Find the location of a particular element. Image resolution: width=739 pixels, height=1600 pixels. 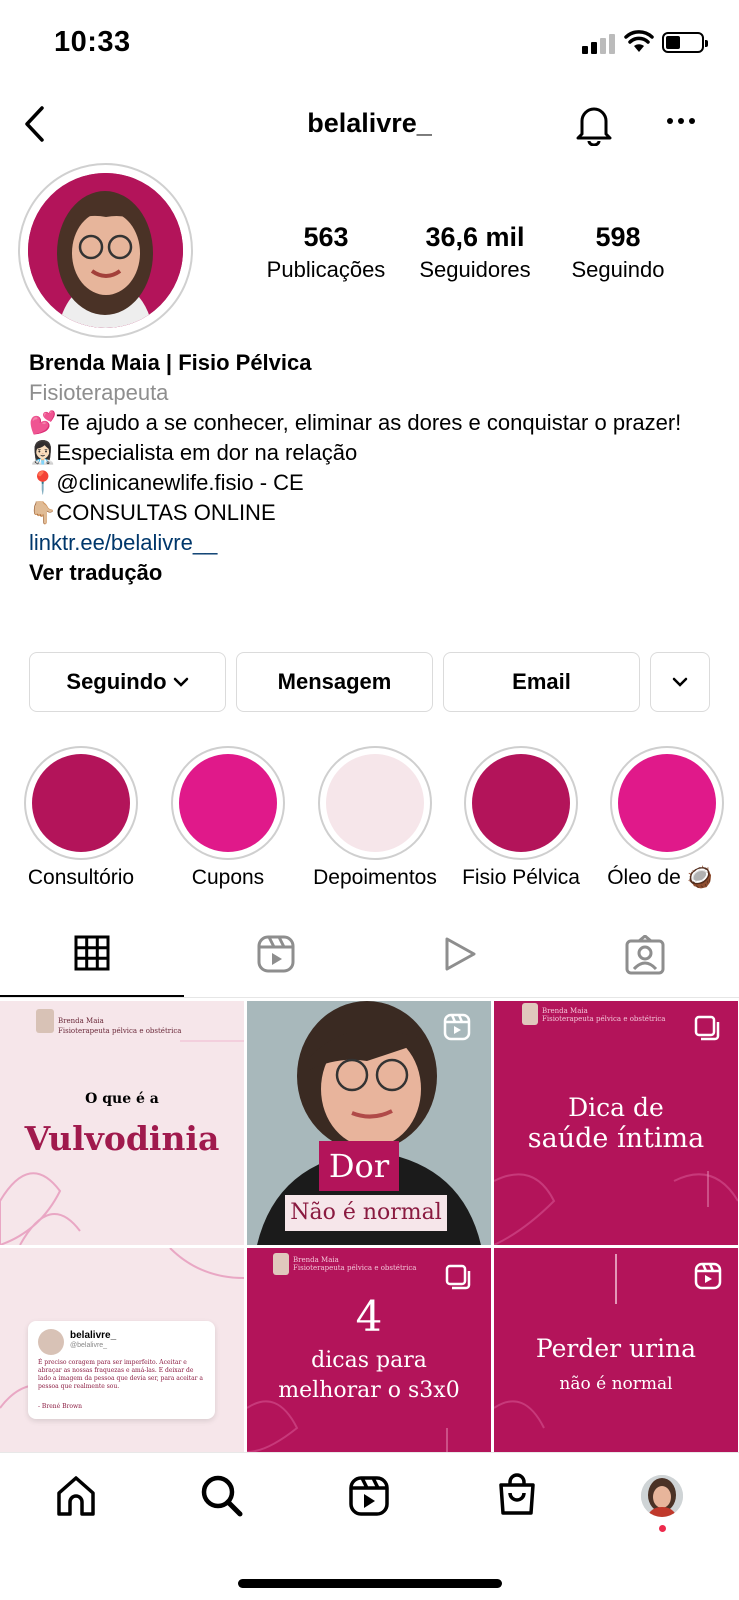

message-button-label: Mensagem is located at coordinates (334, 681).